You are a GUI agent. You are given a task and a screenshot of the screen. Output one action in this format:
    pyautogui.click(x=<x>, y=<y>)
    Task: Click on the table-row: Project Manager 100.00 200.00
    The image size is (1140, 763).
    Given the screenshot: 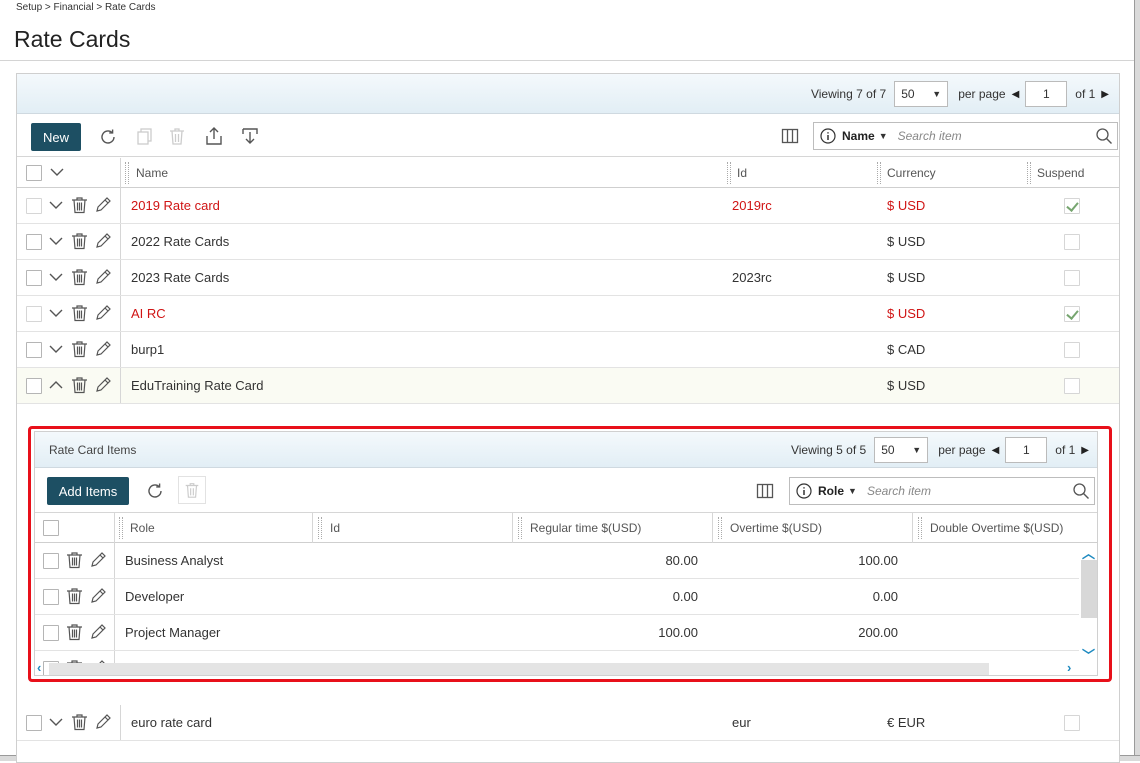 What is the action you would take?
    pyautogui.click(x=557, y=633)
    